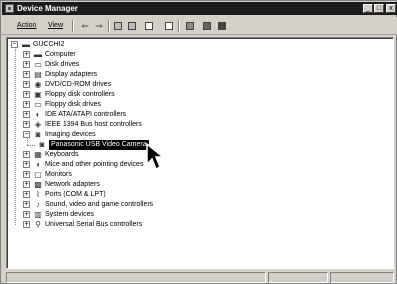 This screenshot has width=397, height=284. What do you see at coordinates (38, 94) in the screenshot?
I see `floppy-controller-icon: ▣` at bounding box center [38, 94].